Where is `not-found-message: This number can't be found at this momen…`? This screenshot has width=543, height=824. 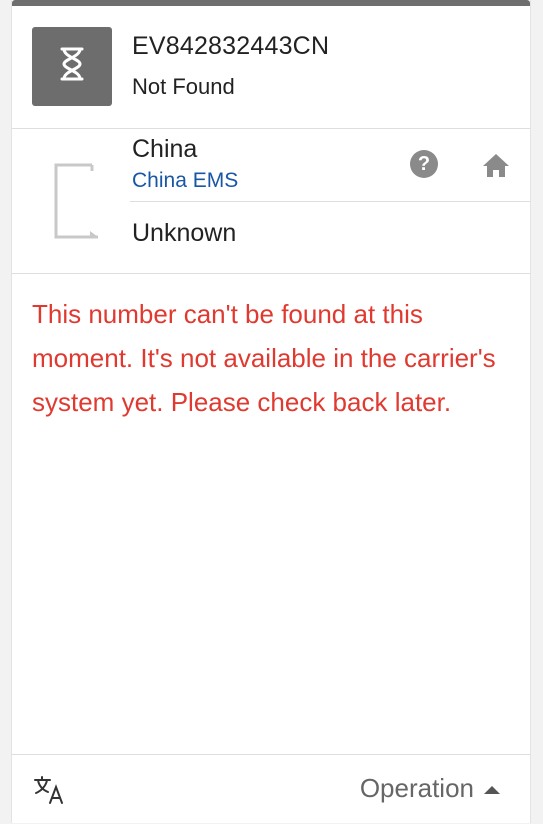 not-found-message: This number can't be found at this momen… is located at coordinates (264, 358).